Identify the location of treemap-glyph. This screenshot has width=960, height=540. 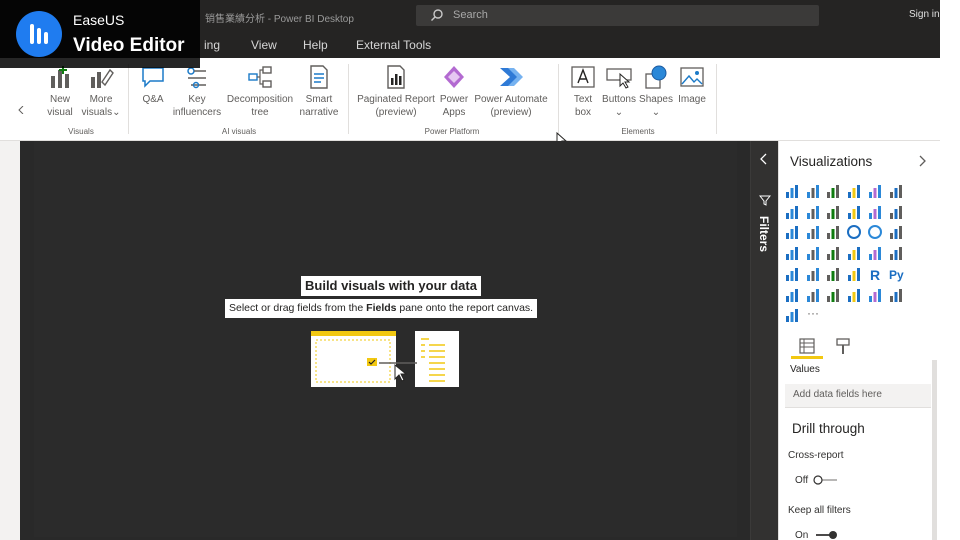
(895, 233).